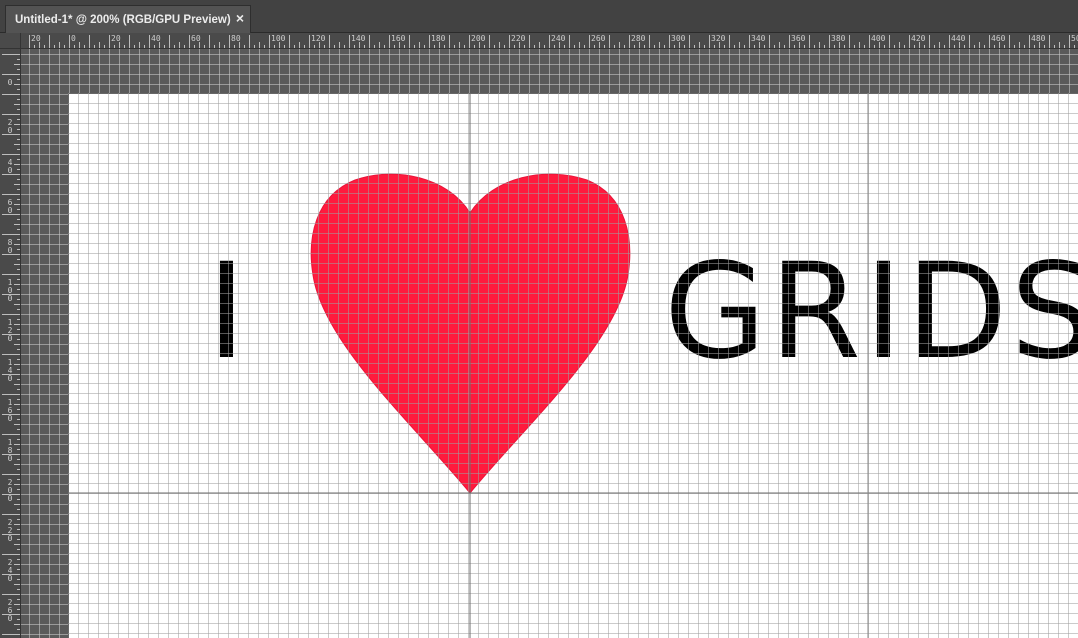  I want to click on horizontal-ruler-label: 400, so click(878, 38).